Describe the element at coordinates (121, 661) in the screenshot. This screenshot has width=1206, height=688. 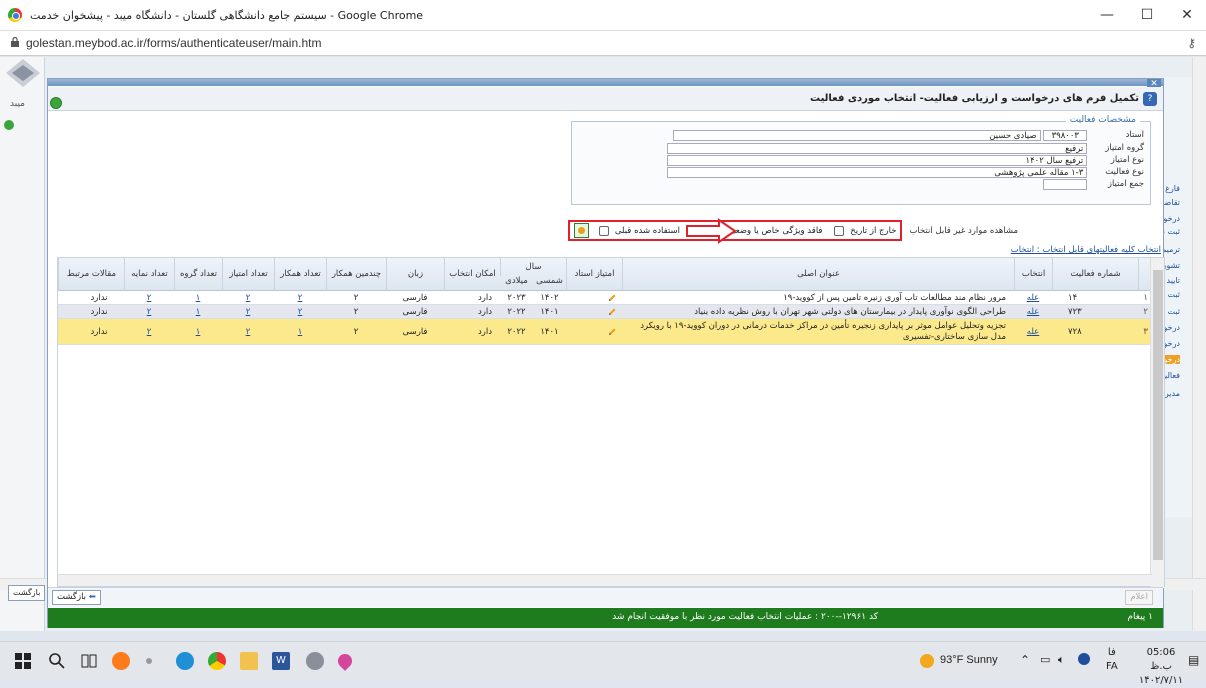
I see `firefox-icon` at that location.